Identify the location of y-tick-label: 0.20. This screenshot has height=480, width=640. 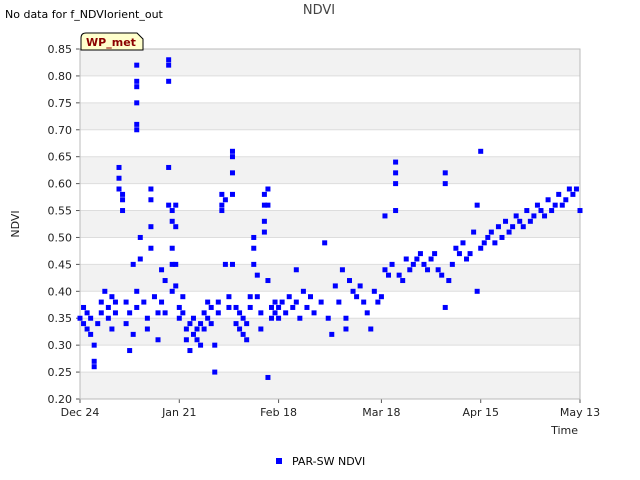
(60, 399).